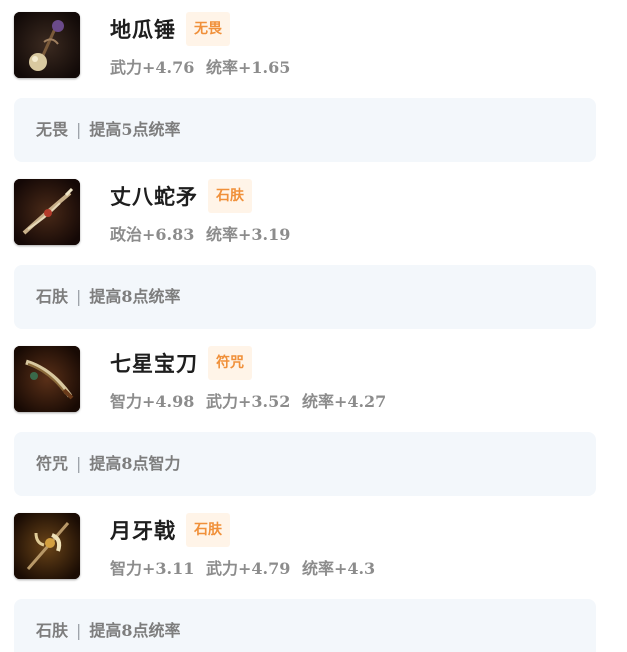  What do you see at coordinates (154, 363) in the screenshot?
I see `weapon-name: 七星宝刀` at bounding box center [154, 363].